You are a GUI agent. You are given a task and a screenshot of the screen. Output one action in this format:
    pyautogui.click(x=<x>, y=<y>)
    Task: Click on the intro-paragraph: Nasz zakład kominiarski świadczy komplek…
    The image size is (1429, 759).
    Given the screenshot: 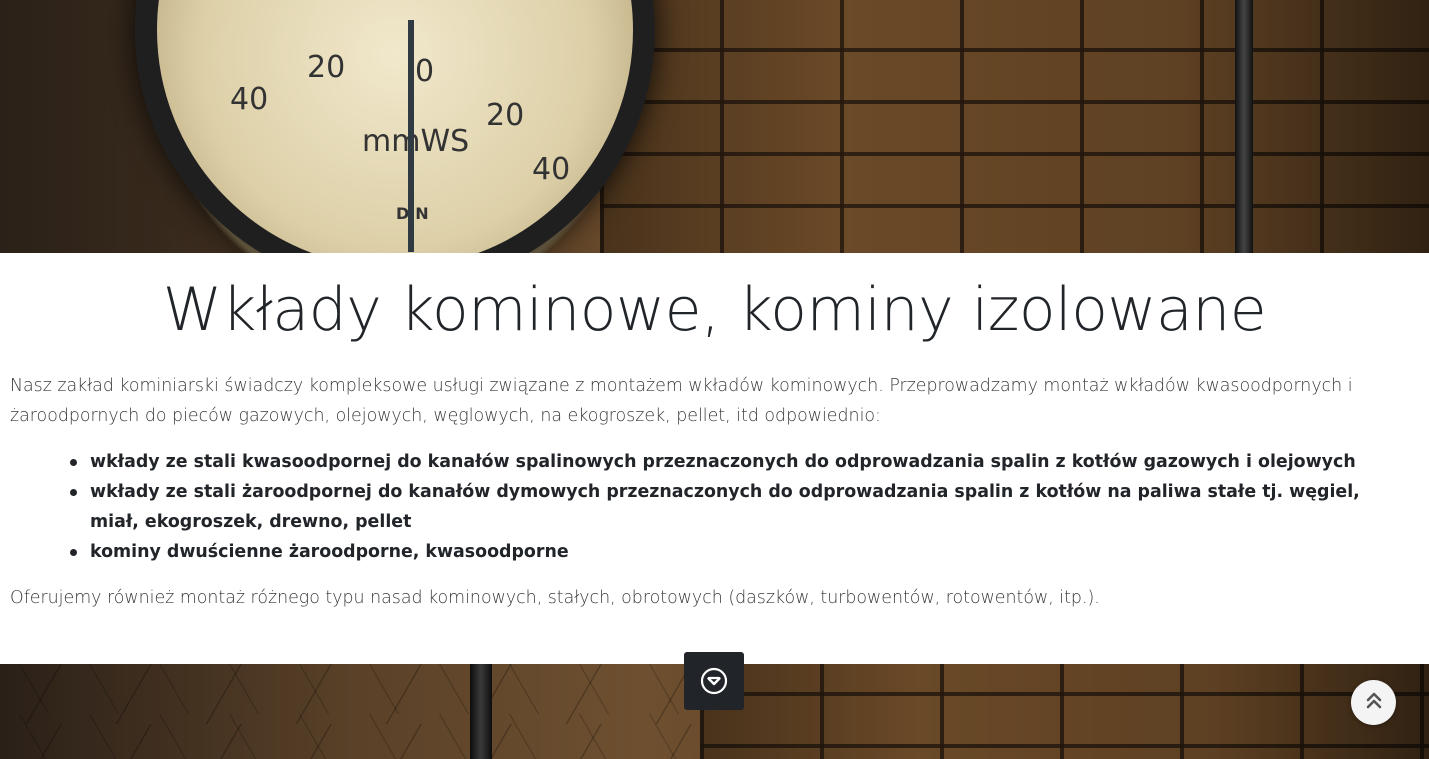 What is the action you would take?
    pyautogui.click(x=681, y=401)
    